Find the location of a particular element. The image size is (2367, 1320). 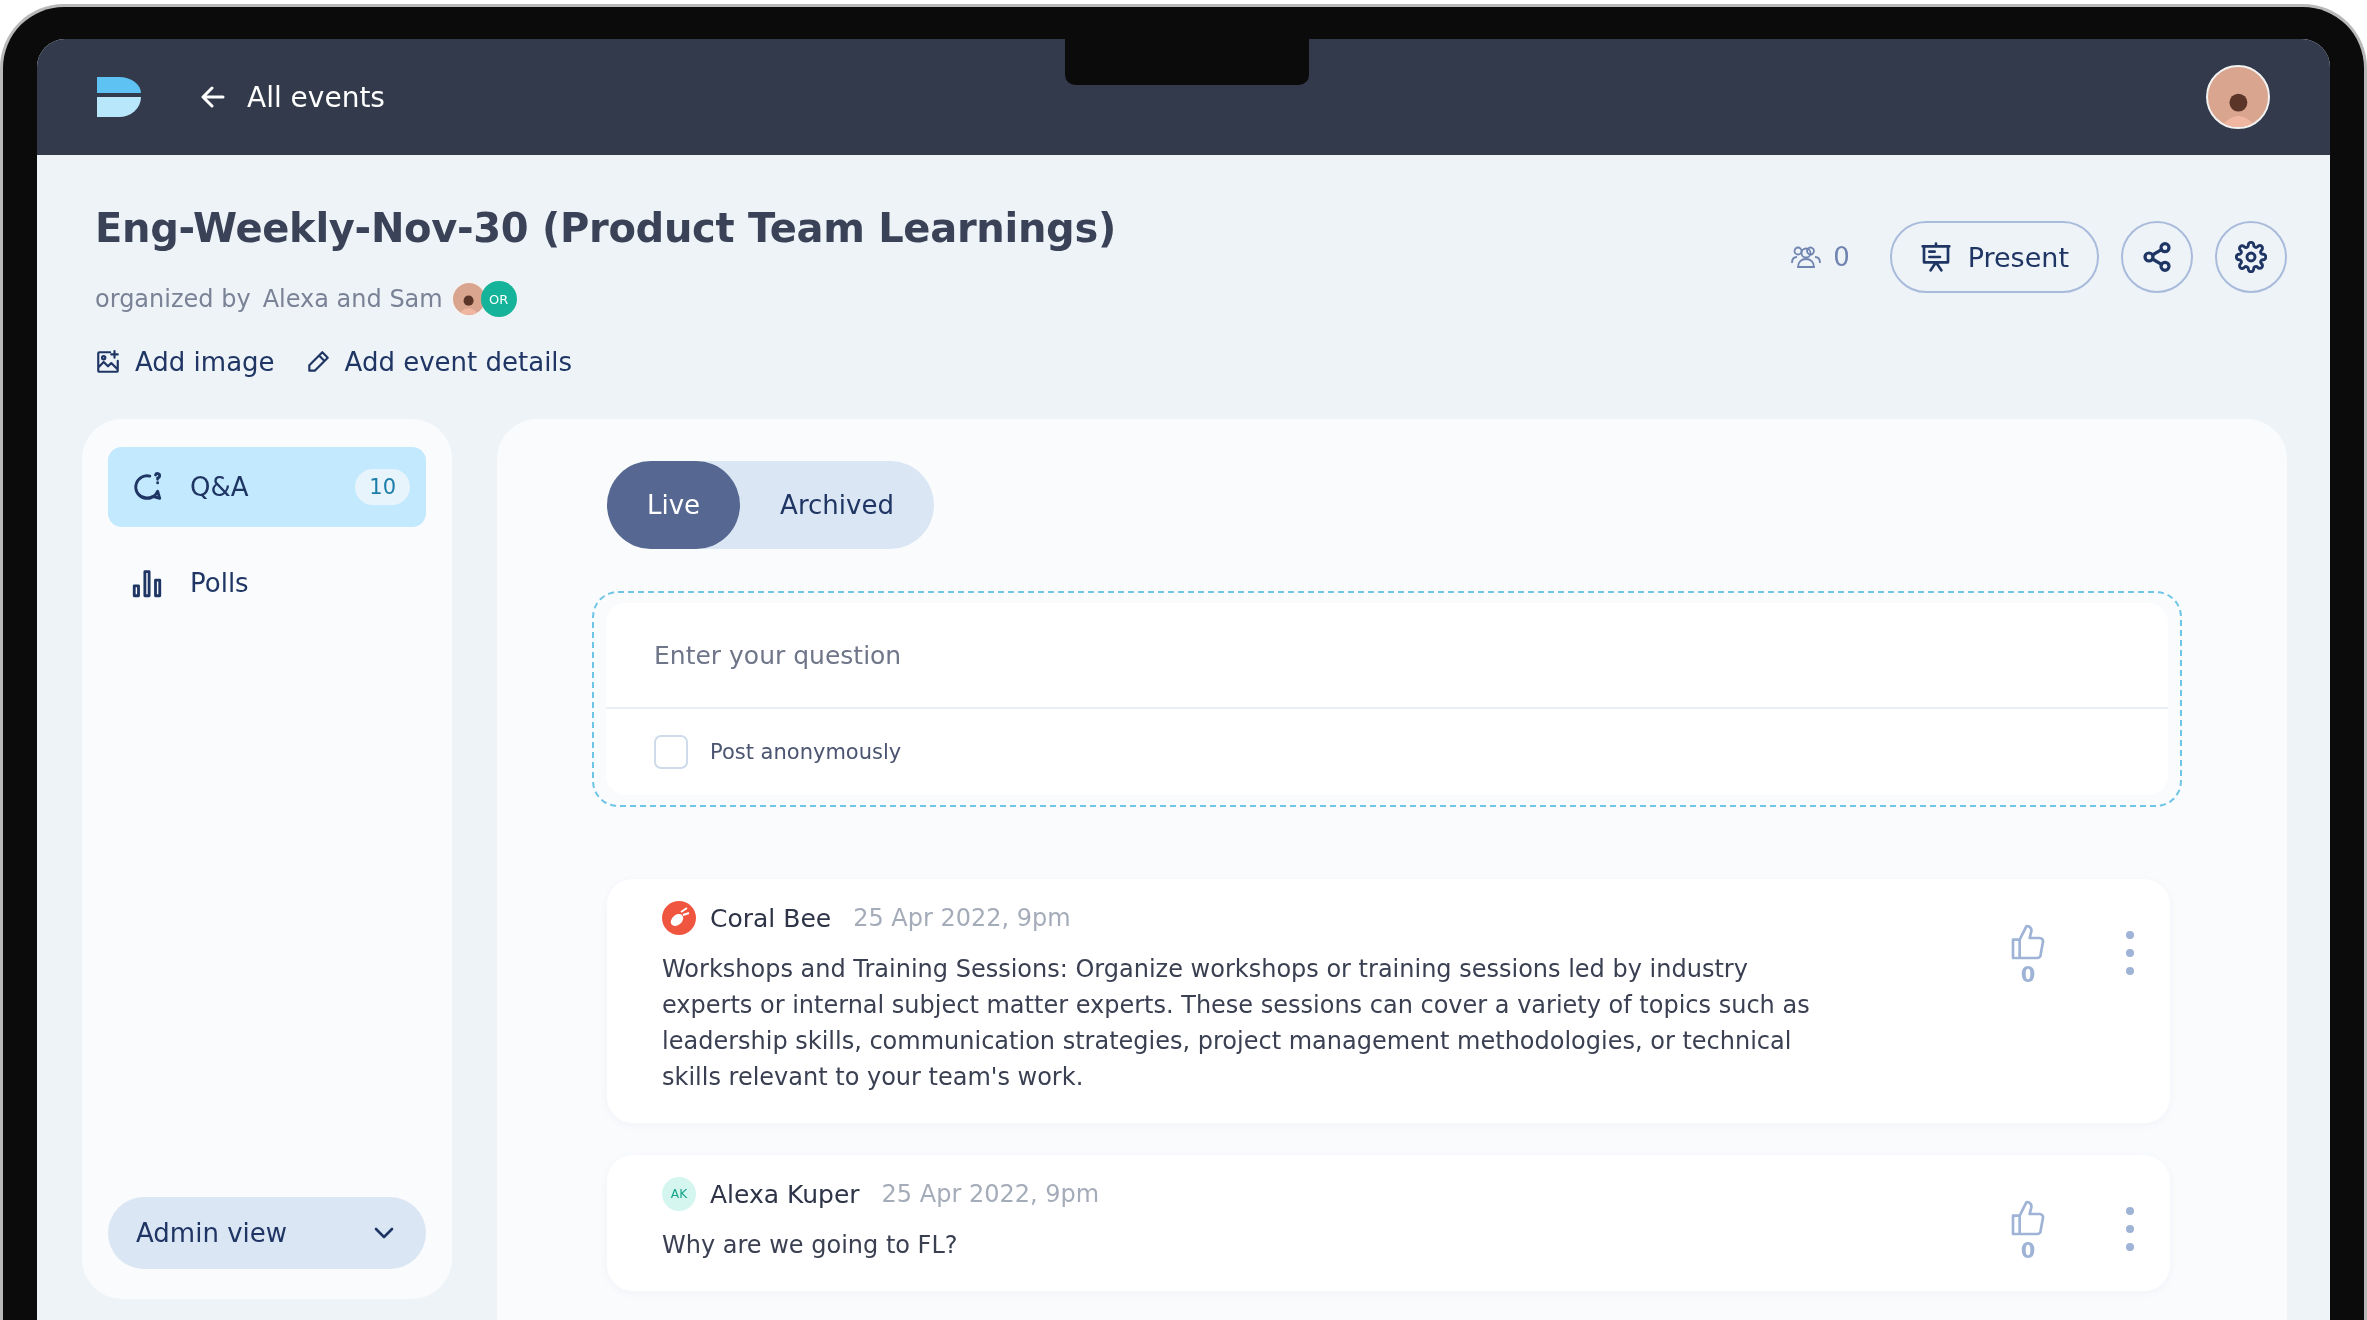

logo-icon is located at coordinates (119, 97).